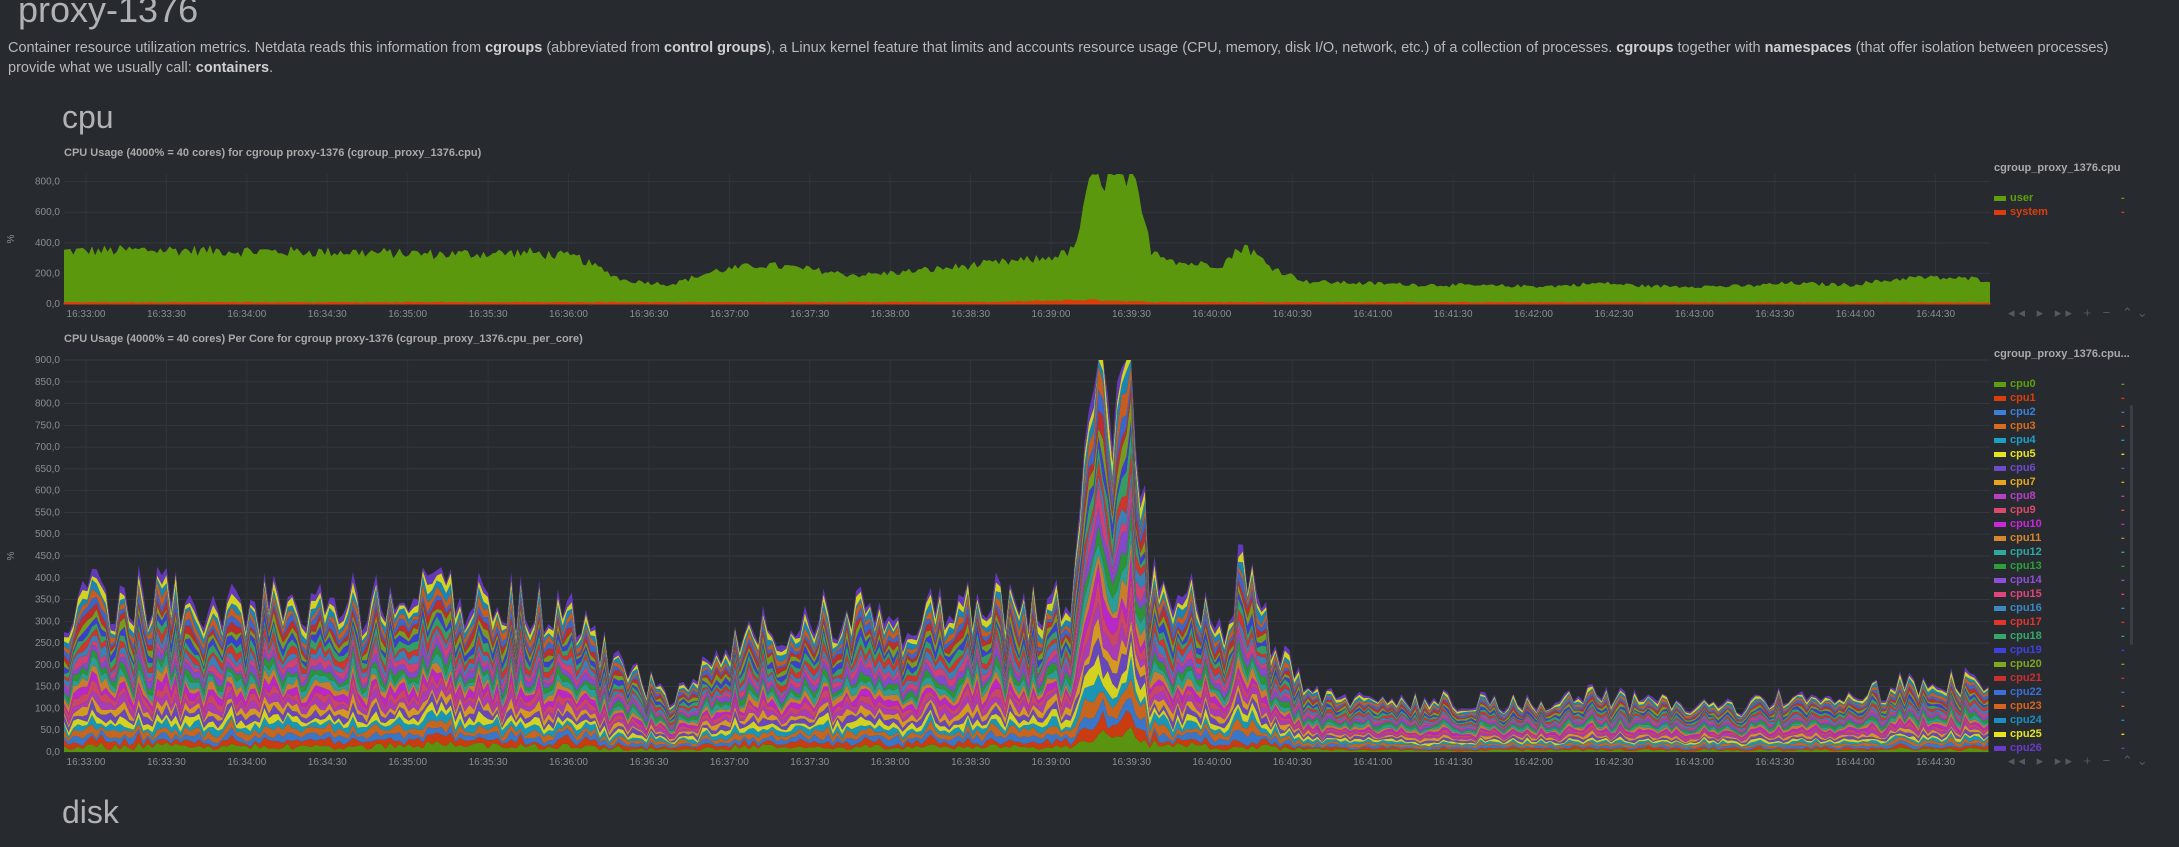 This screenshot has width=2179, height=847. Describe the element at coordinates (2026, 664) in the screenshot. I see `legend-label: cpu20` at that location.